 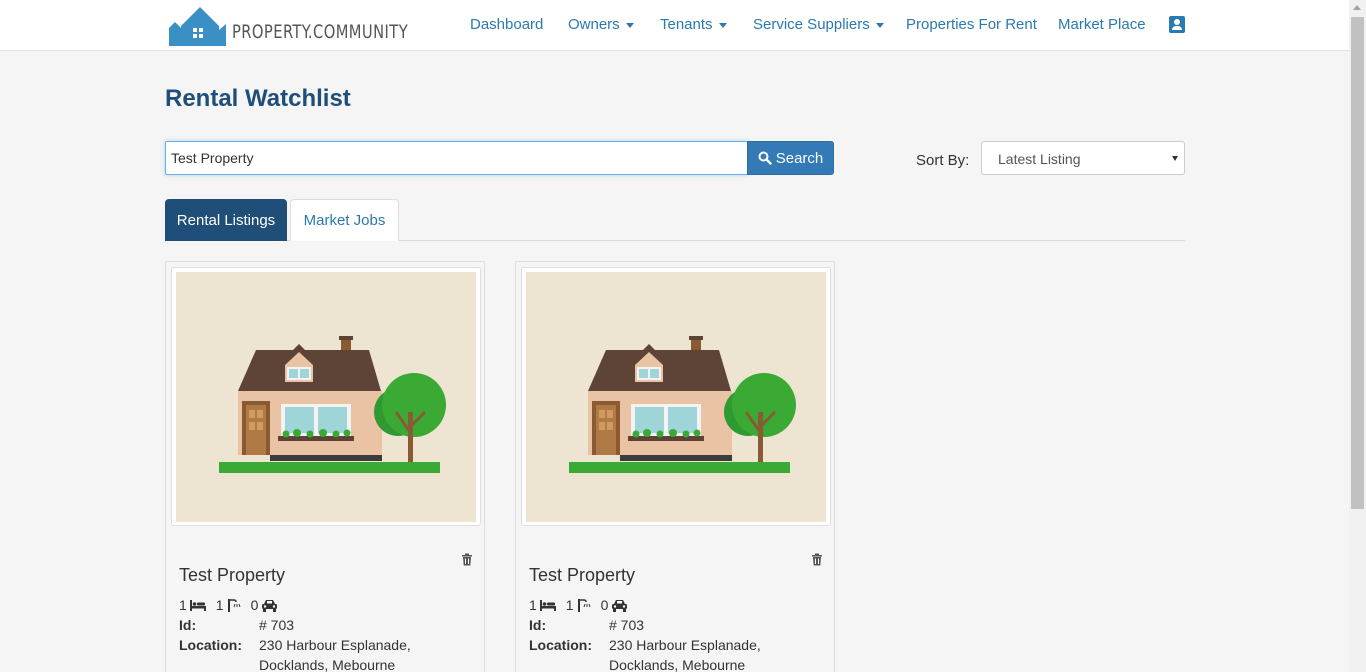 What do you see at coordinates (799, 158) in the screenshot?
I see `search-button-label: Search` at bounding box center [799, 158].